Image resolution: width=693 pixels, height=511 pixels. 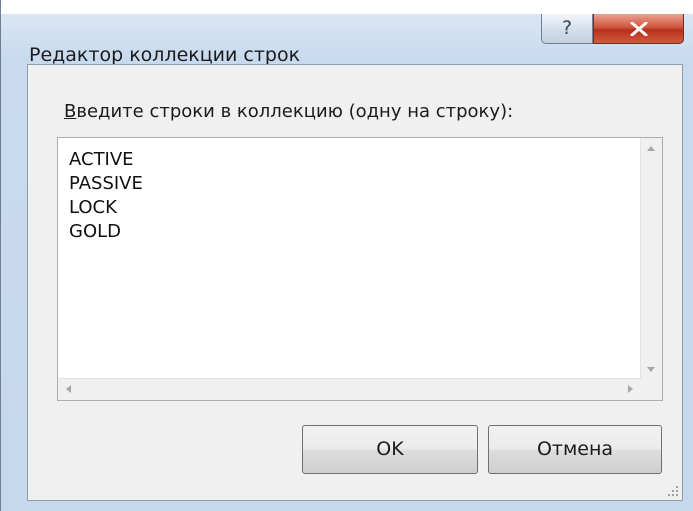 I want to click on help-icon: ?, so click(x=567, y=28).